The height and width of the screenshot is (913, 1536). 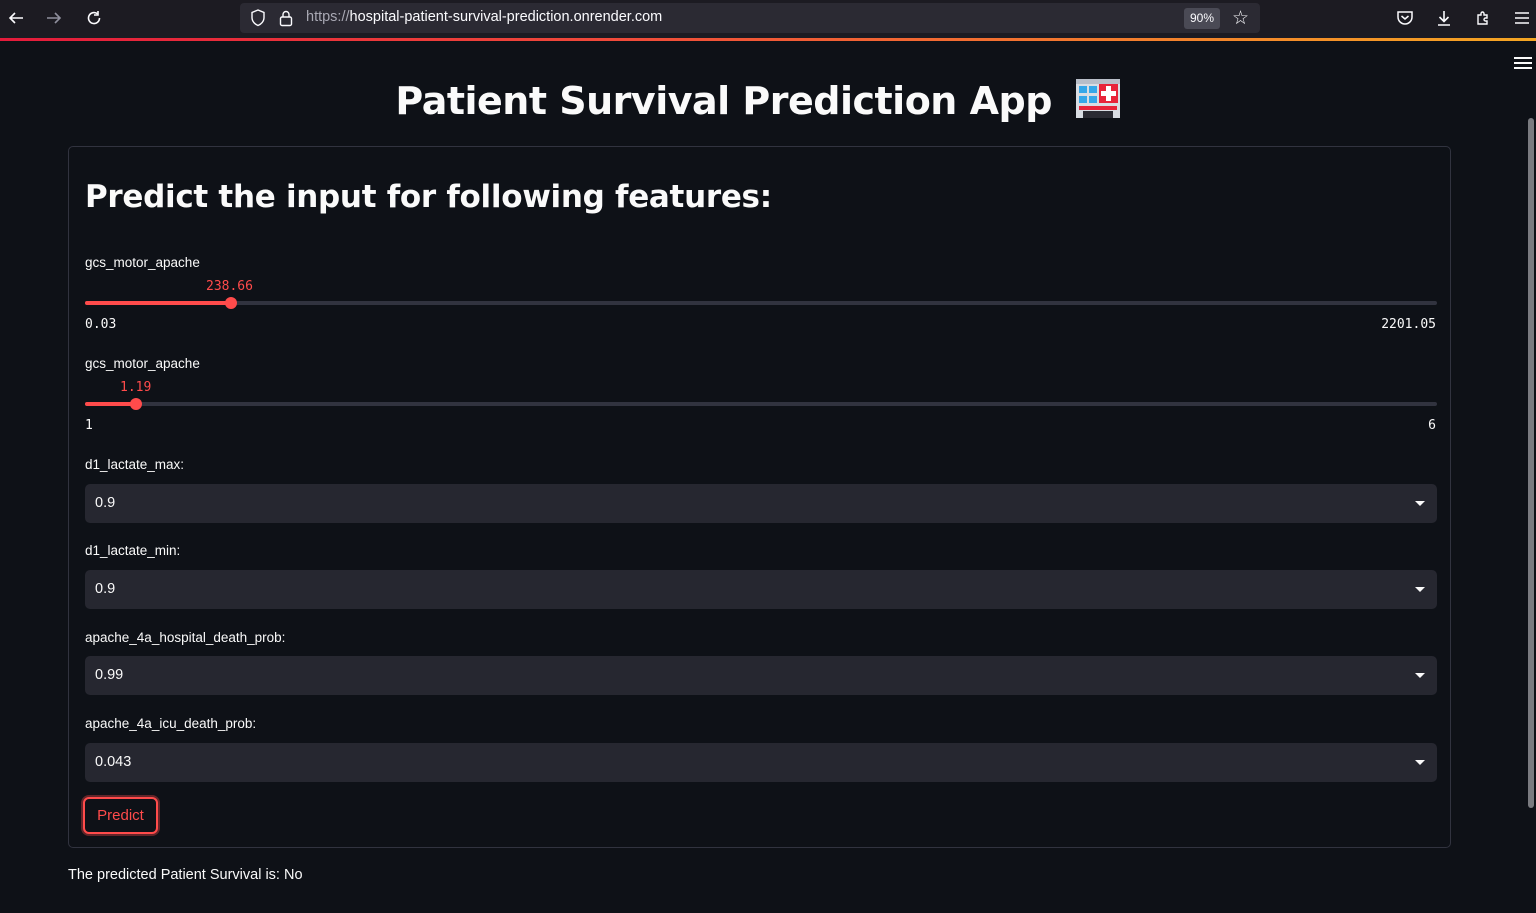 I want to click on url-protocol: https://, so click(x=328, y=17).